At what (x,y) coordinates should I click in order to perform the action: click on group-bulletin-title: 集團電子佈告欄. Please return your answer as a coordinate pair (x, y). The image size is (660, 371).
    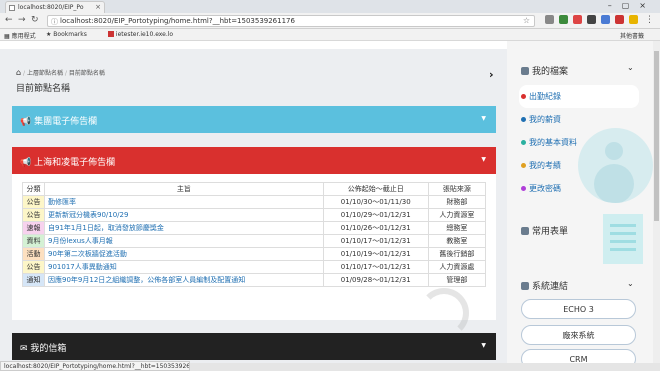
    Looking at the image, I should click on (66, 122).